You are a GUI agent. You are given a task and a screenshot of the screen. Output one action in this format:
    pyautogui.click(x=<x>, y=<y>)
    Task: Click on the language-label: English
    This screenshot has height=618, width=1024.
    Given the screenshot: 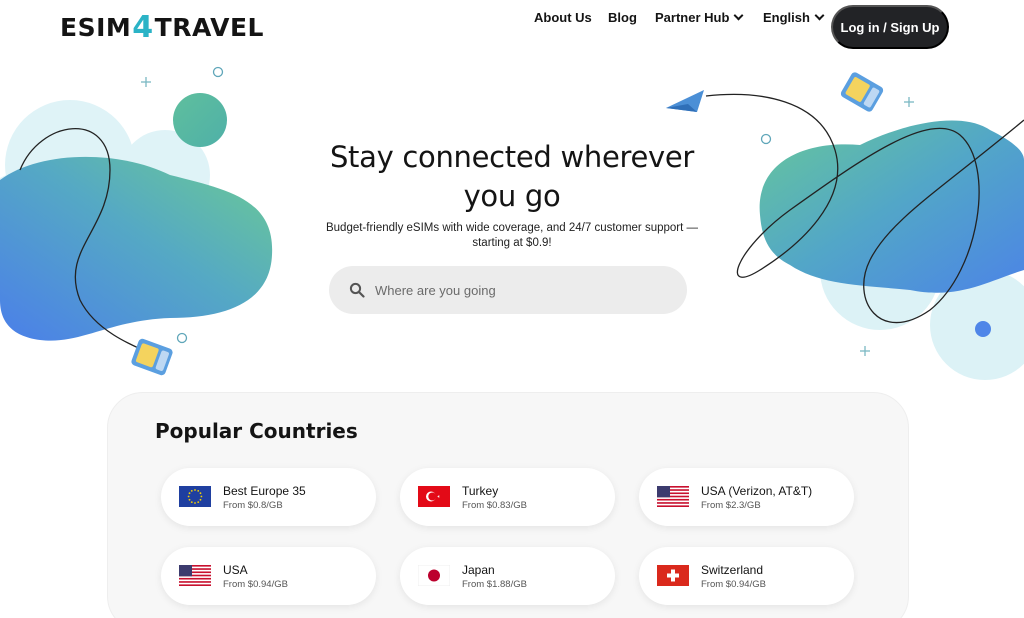 What is the action you would take?
    pyautogui.click(x=786, y=17)
    